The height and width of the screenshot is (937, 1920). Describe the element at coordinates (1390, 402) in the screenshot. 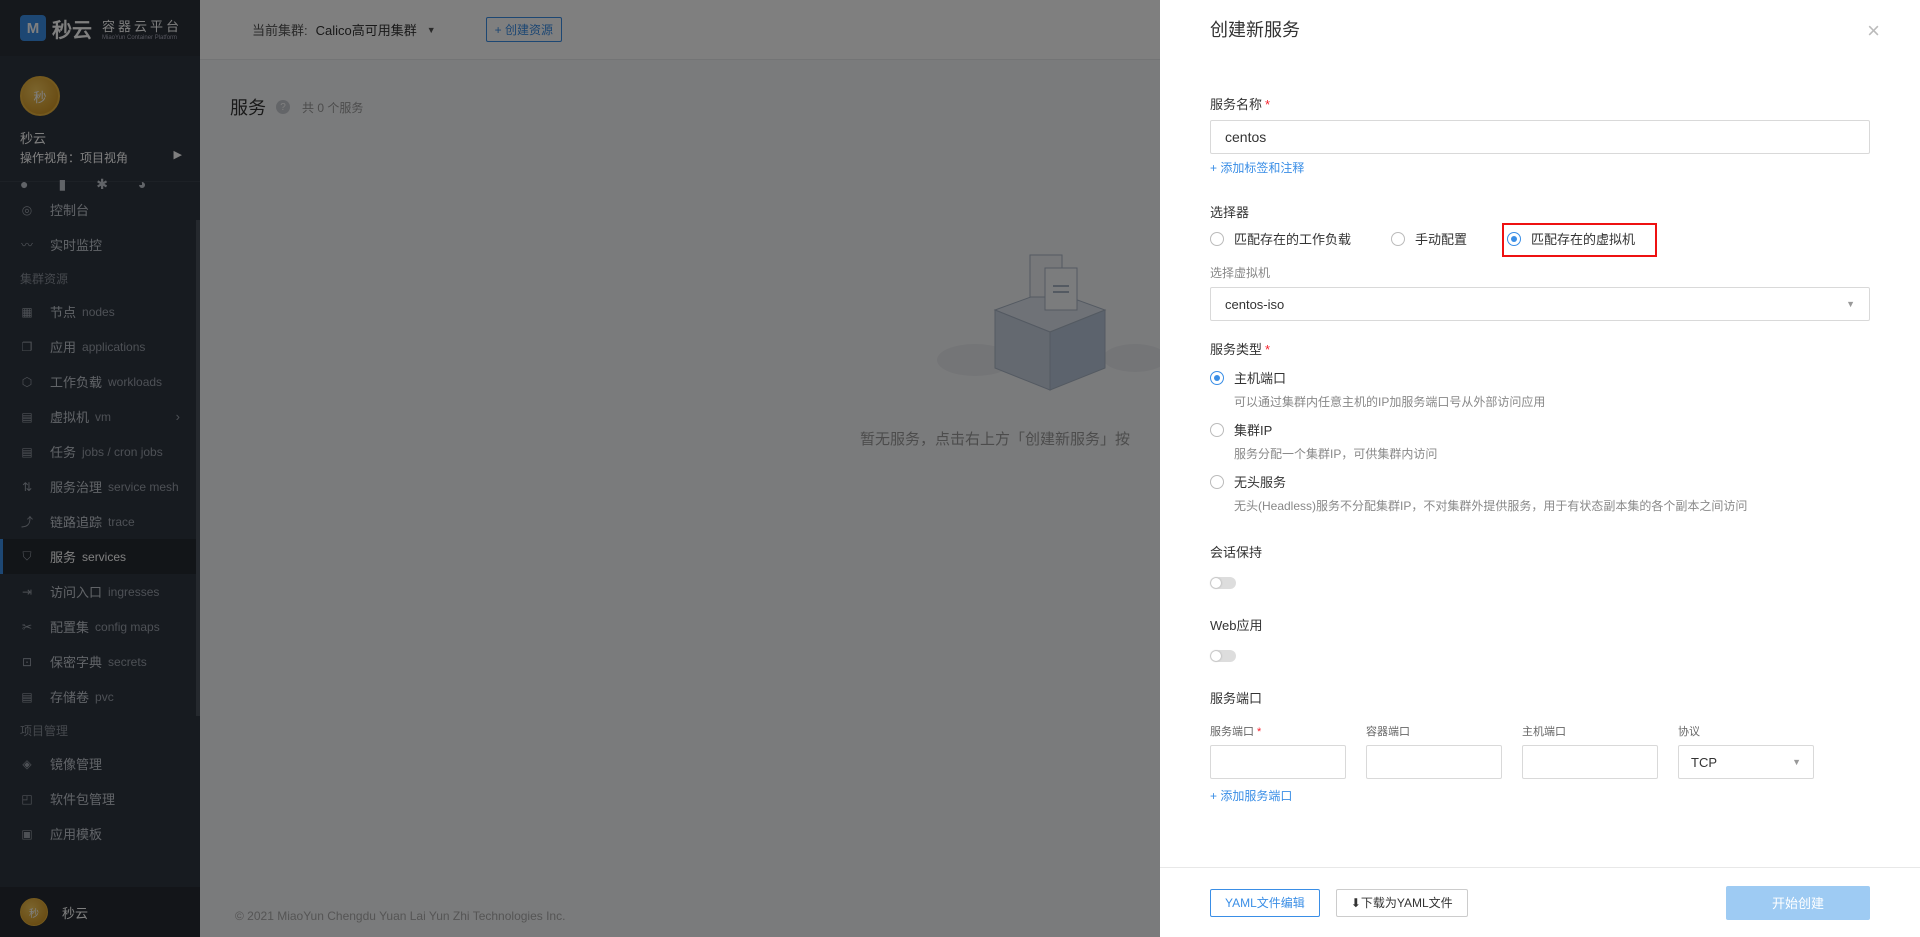

I see `service-type-description: 可以通过集群内任意主机的IP加服务端口号从外部访问应用` at that location.